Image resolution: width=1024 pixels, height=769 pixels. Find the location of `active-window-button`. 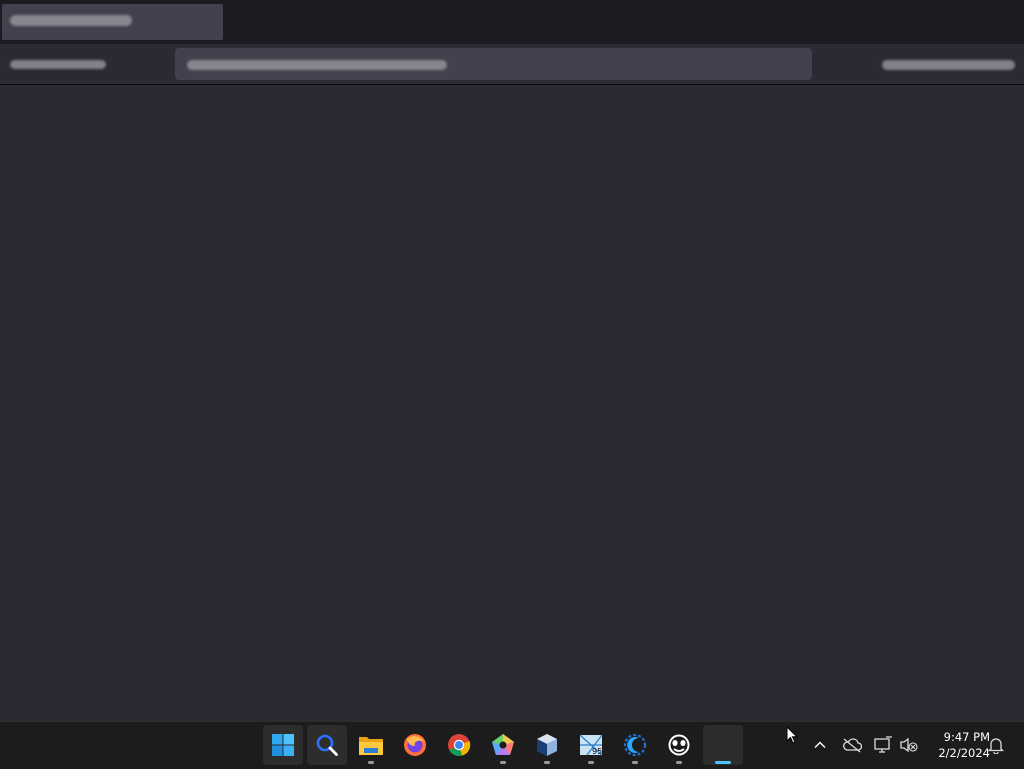

active-window-button is located at coordinates (723, 745).